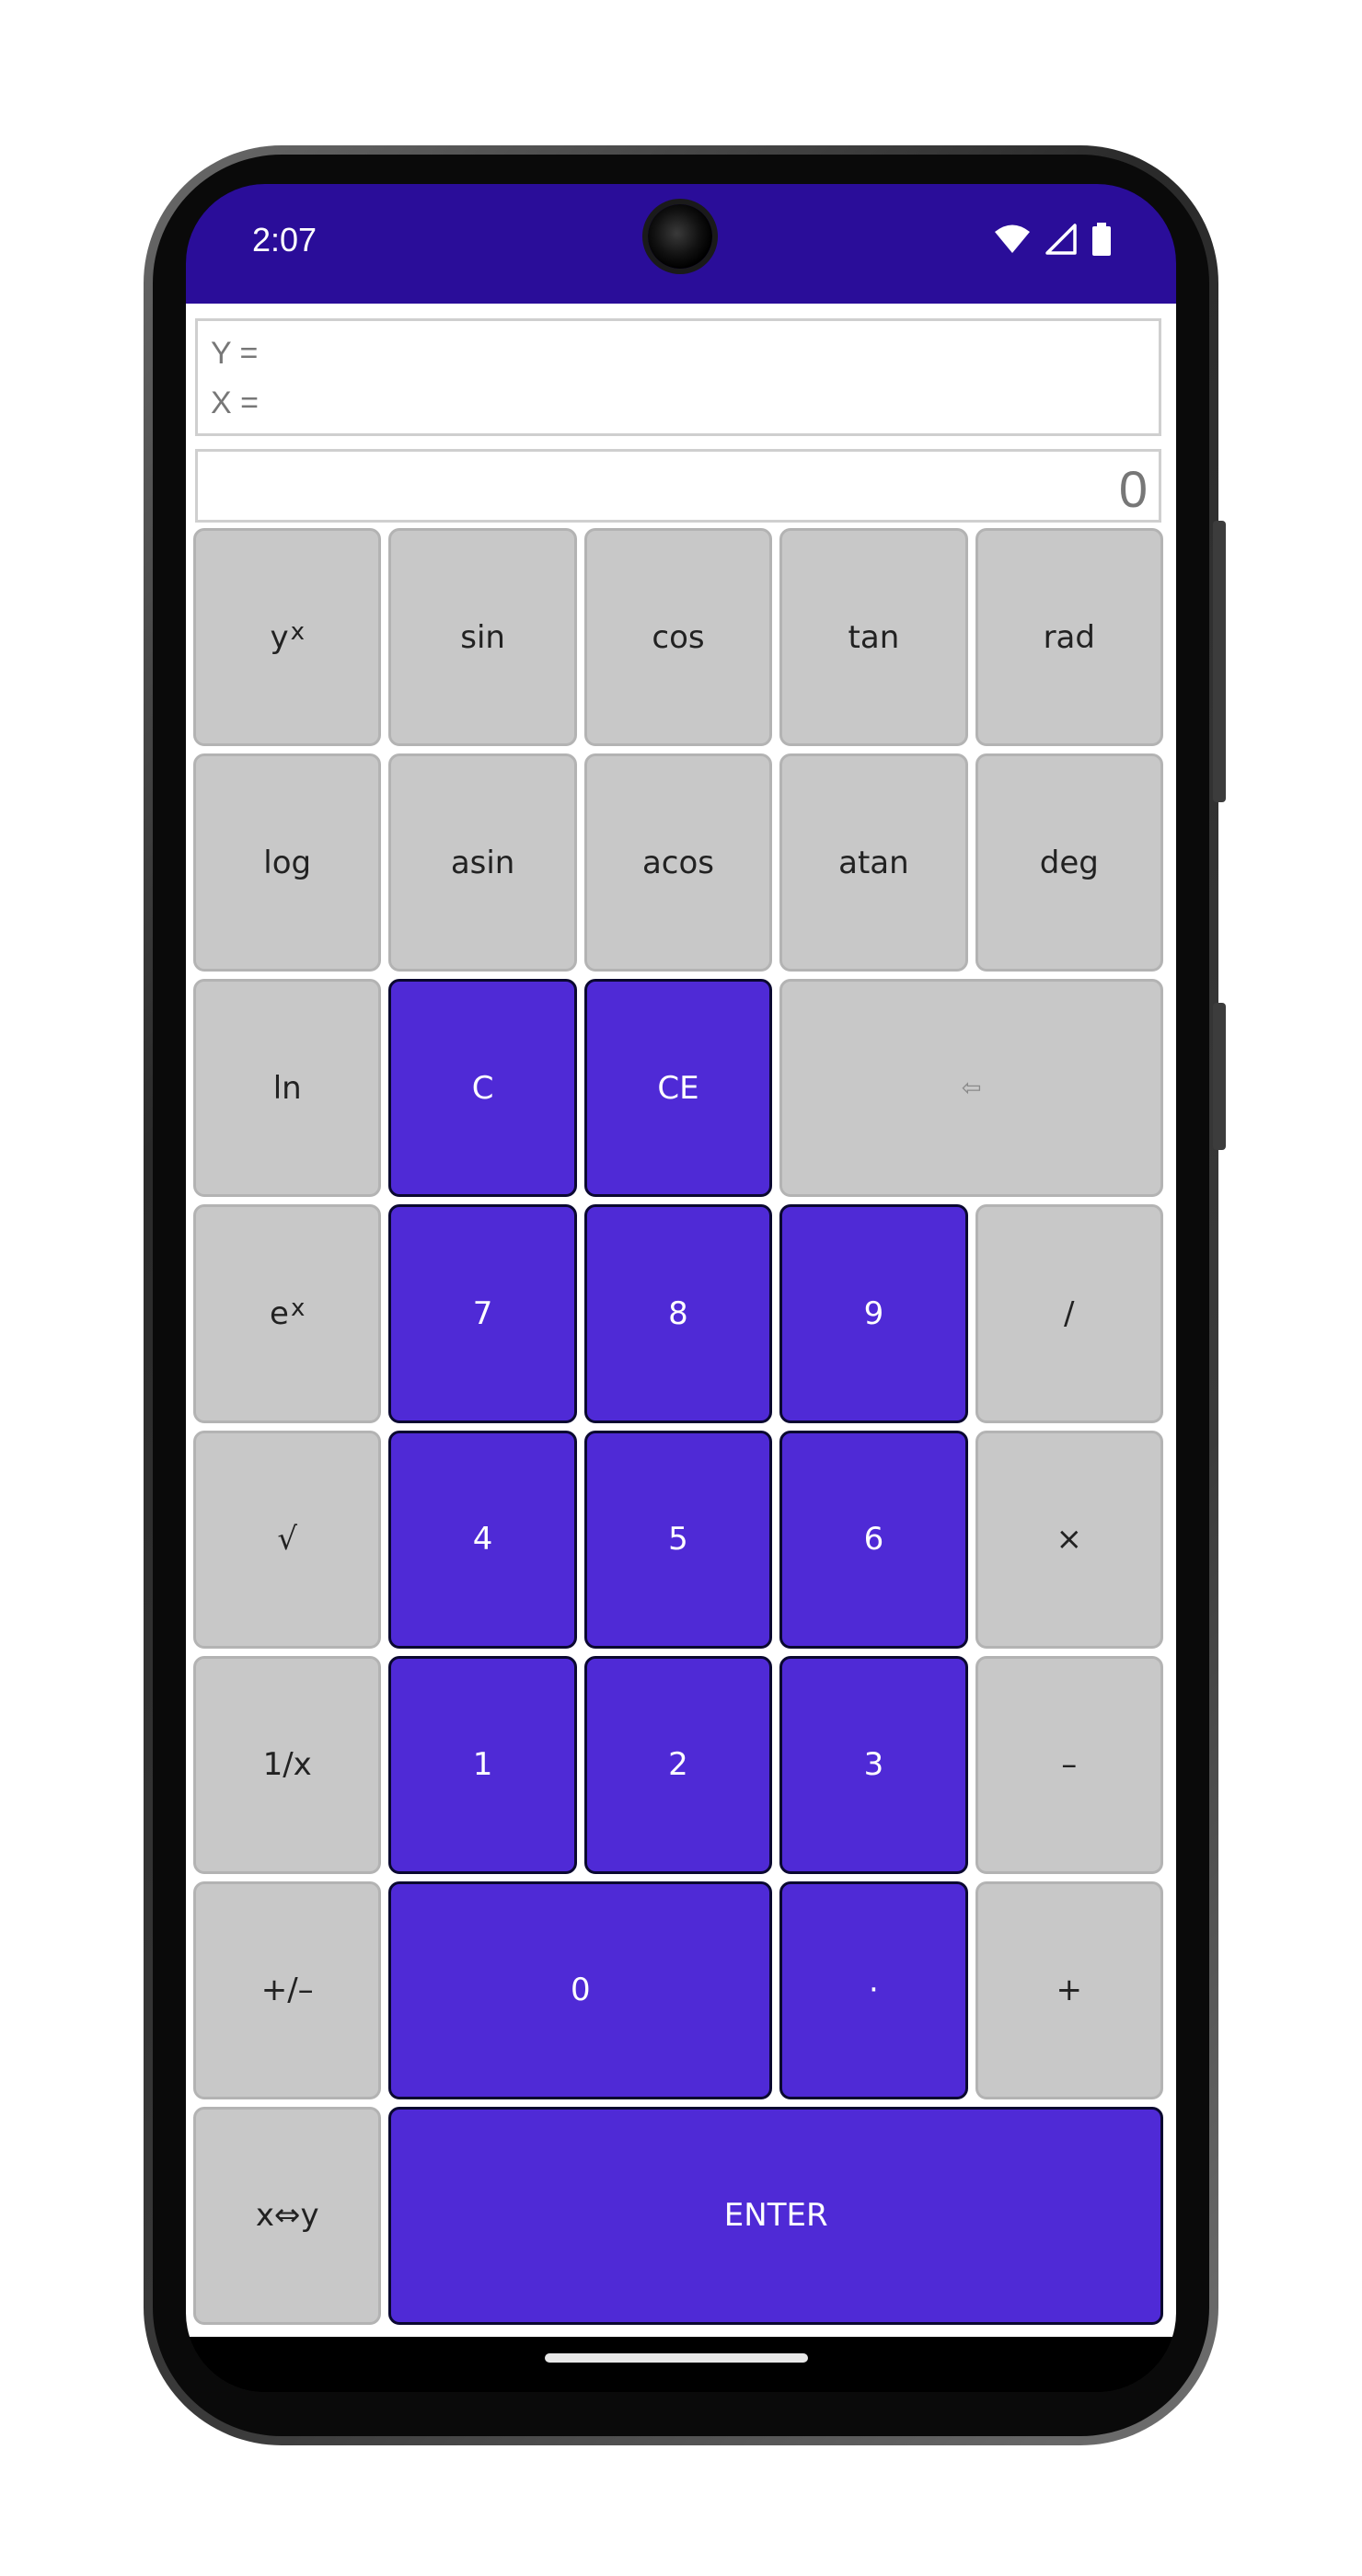 This screenshot has height=2576, width=1362. Describe the element at coordinates (298, 1308) in the screenshot. I see `exp-exponent-label: x` at that location.